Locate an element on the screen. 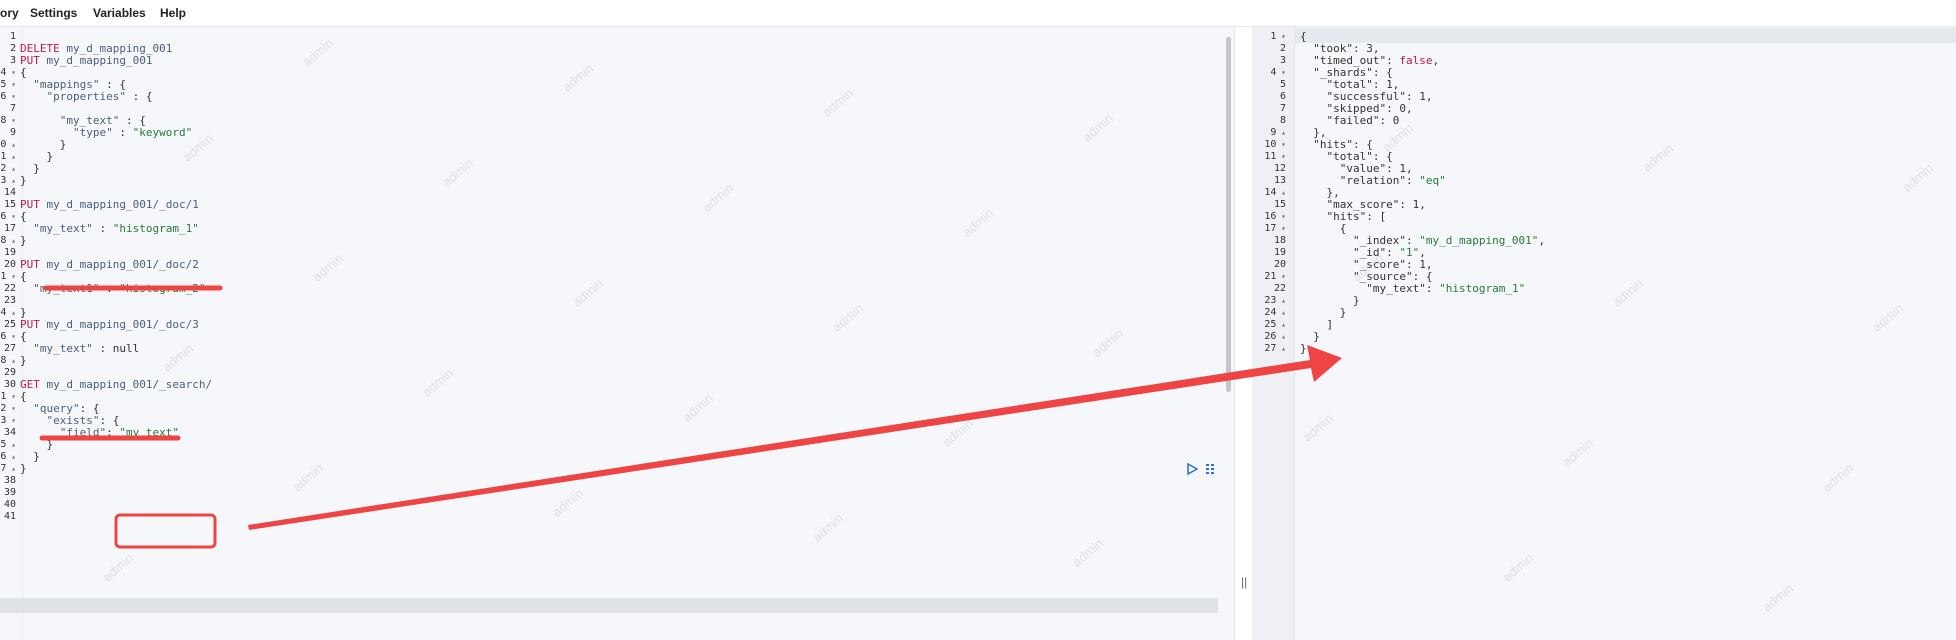  request-code-line: "my_text1" : "histogram_2" is located at coordinates (119, 288).